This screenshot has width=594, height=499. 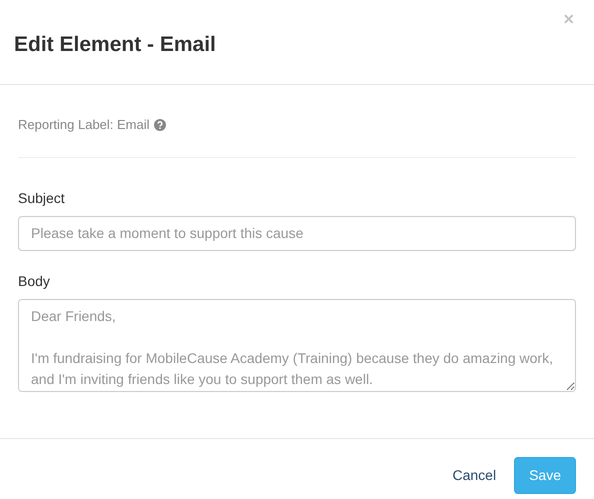 I want to click on save-button: Save, so click(x=545, y=475).